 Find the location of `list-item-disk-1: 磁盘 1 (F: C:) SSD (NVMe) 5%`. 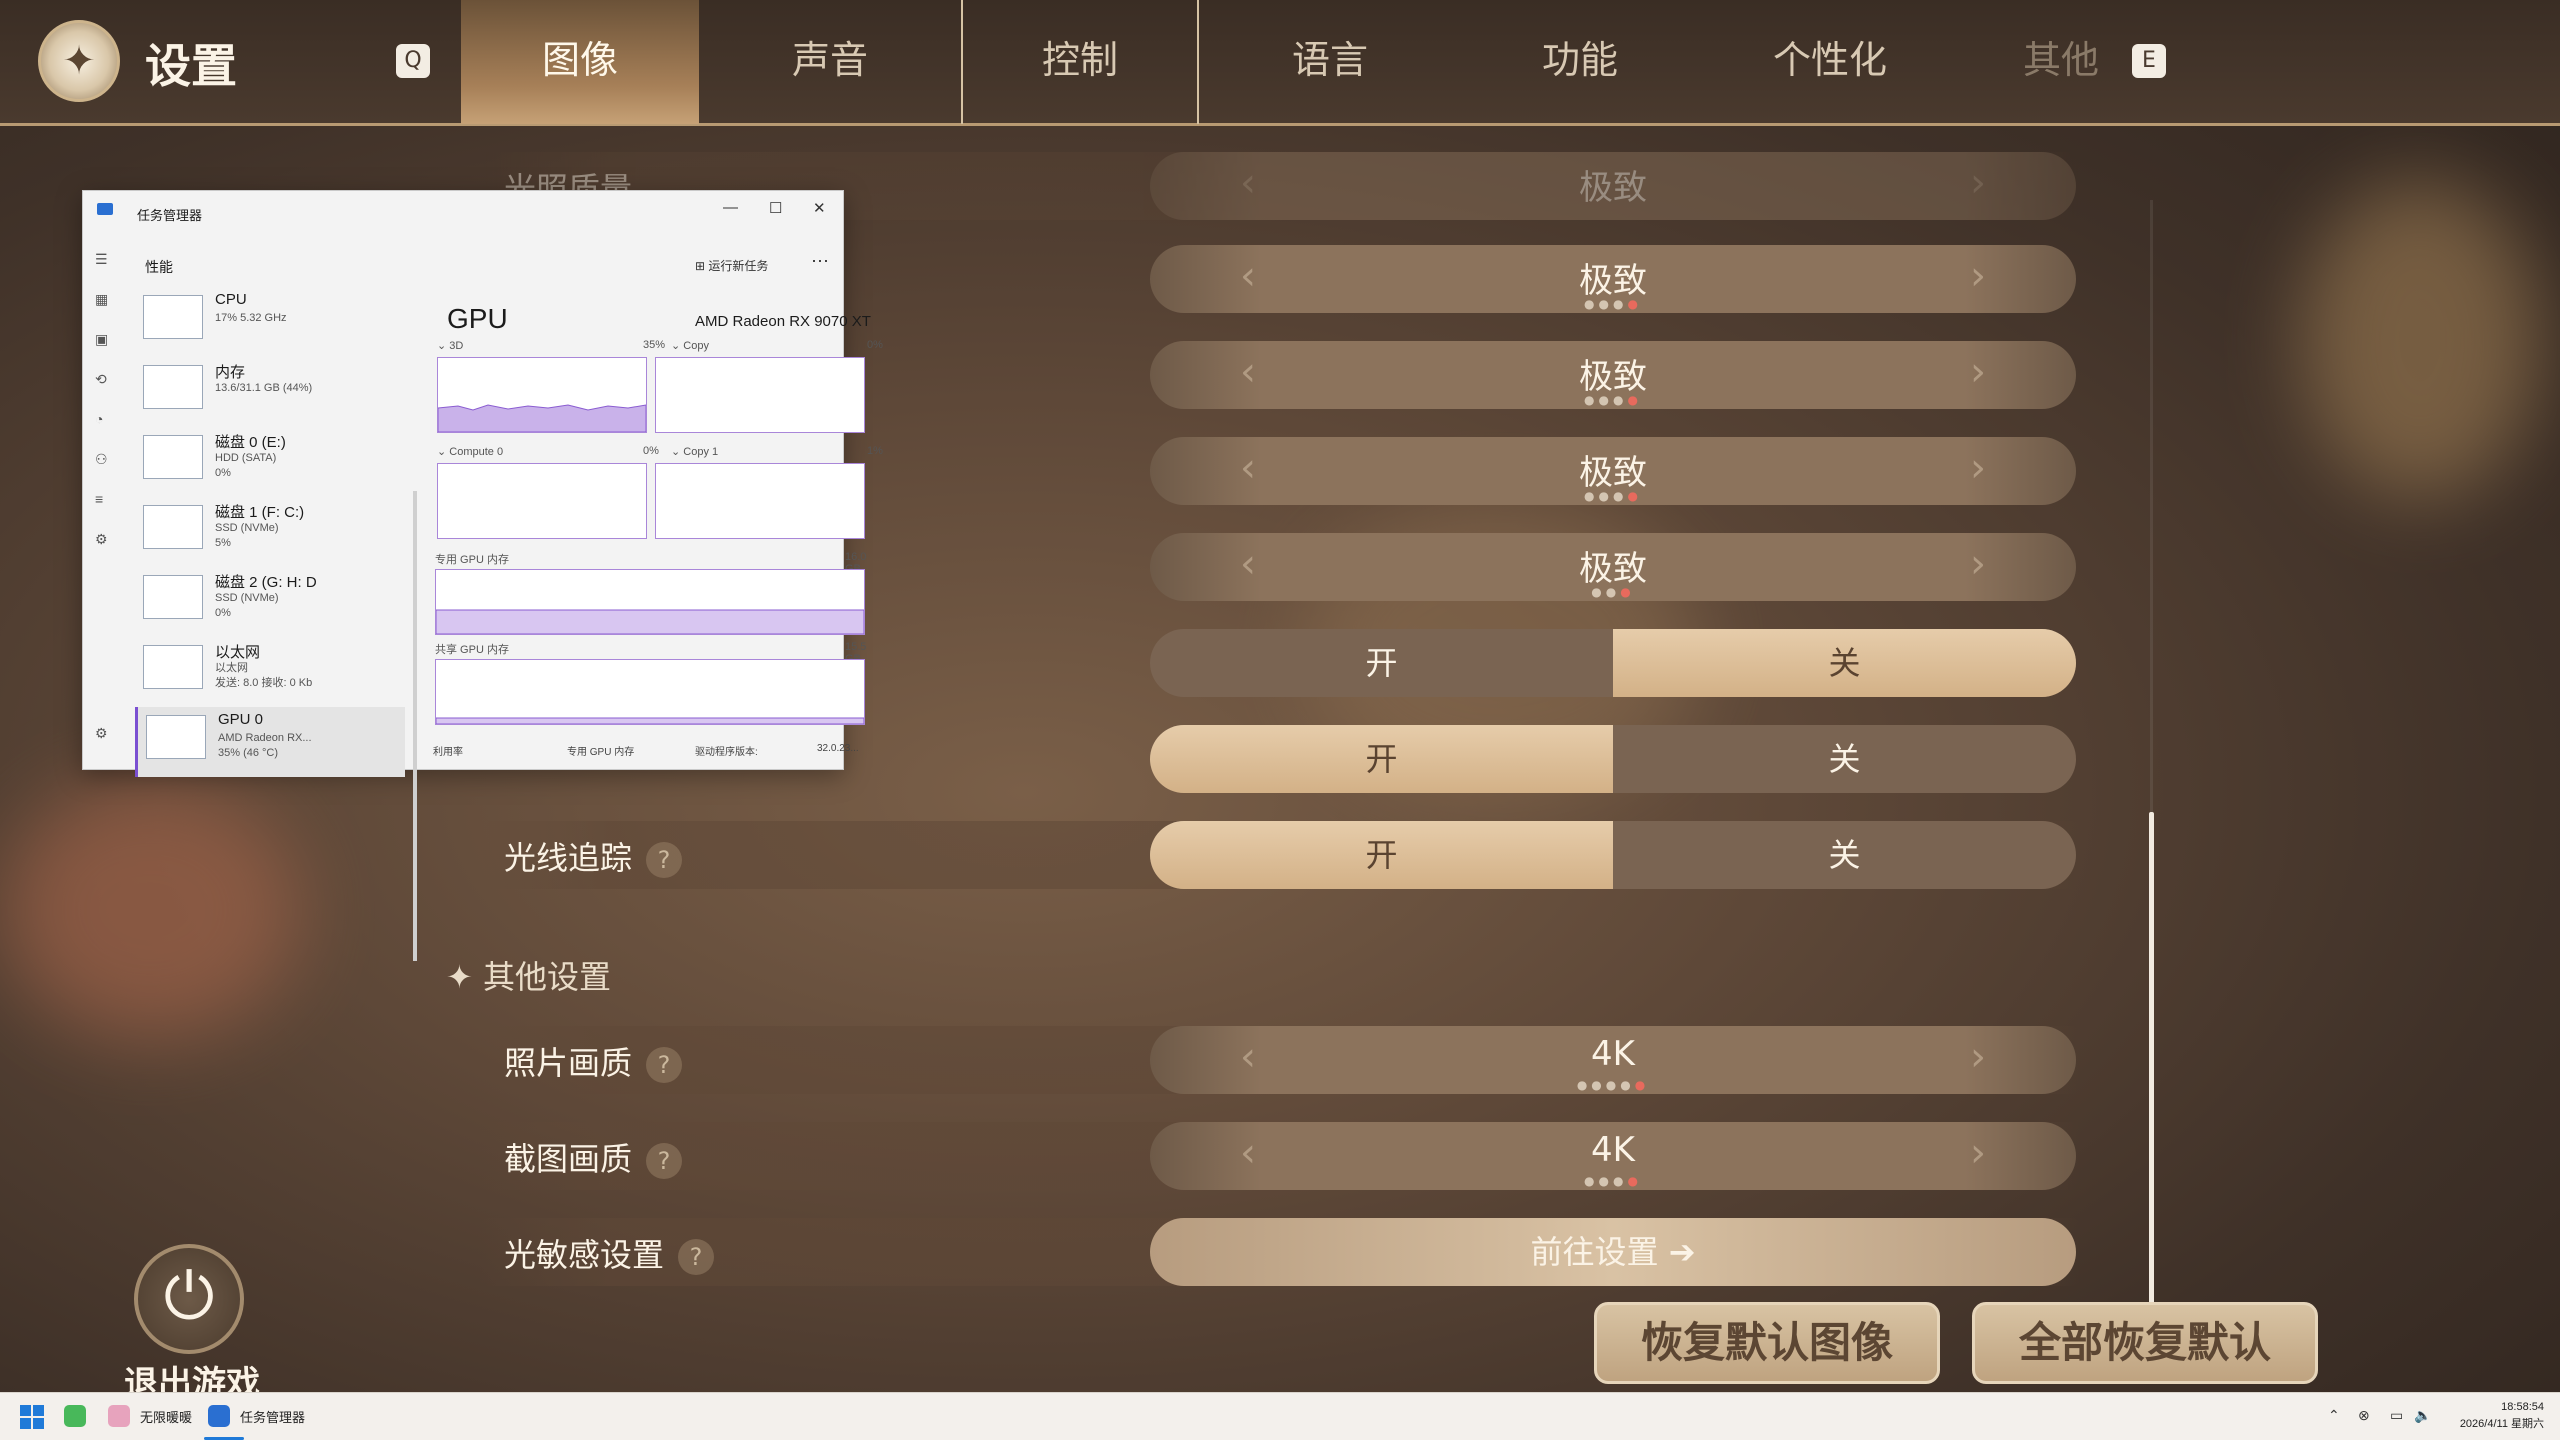

list-item-disk-1: 磁盘 1 (F: C:) SSD (NVMe) 5% is located at coordinates (270, 532).